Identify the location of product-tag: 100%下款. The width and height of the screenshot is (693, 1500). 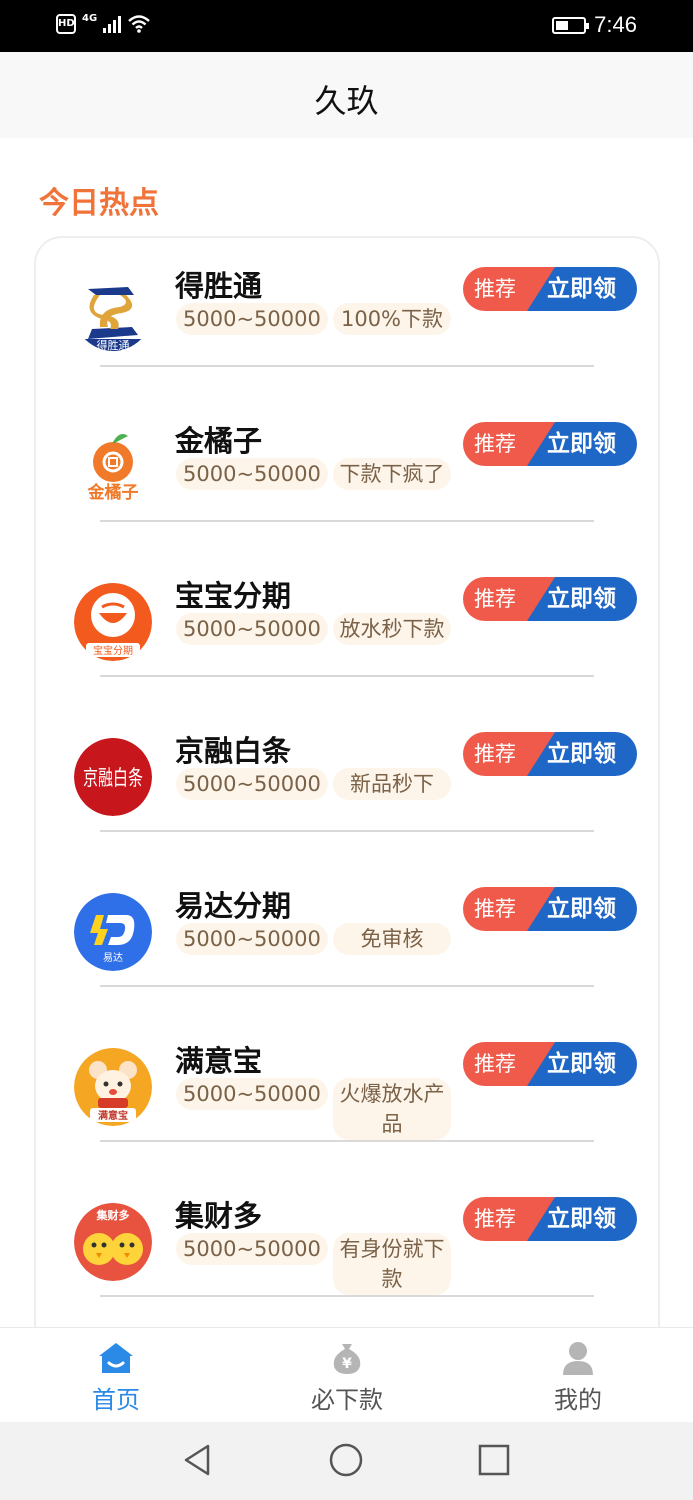
(392, 319).